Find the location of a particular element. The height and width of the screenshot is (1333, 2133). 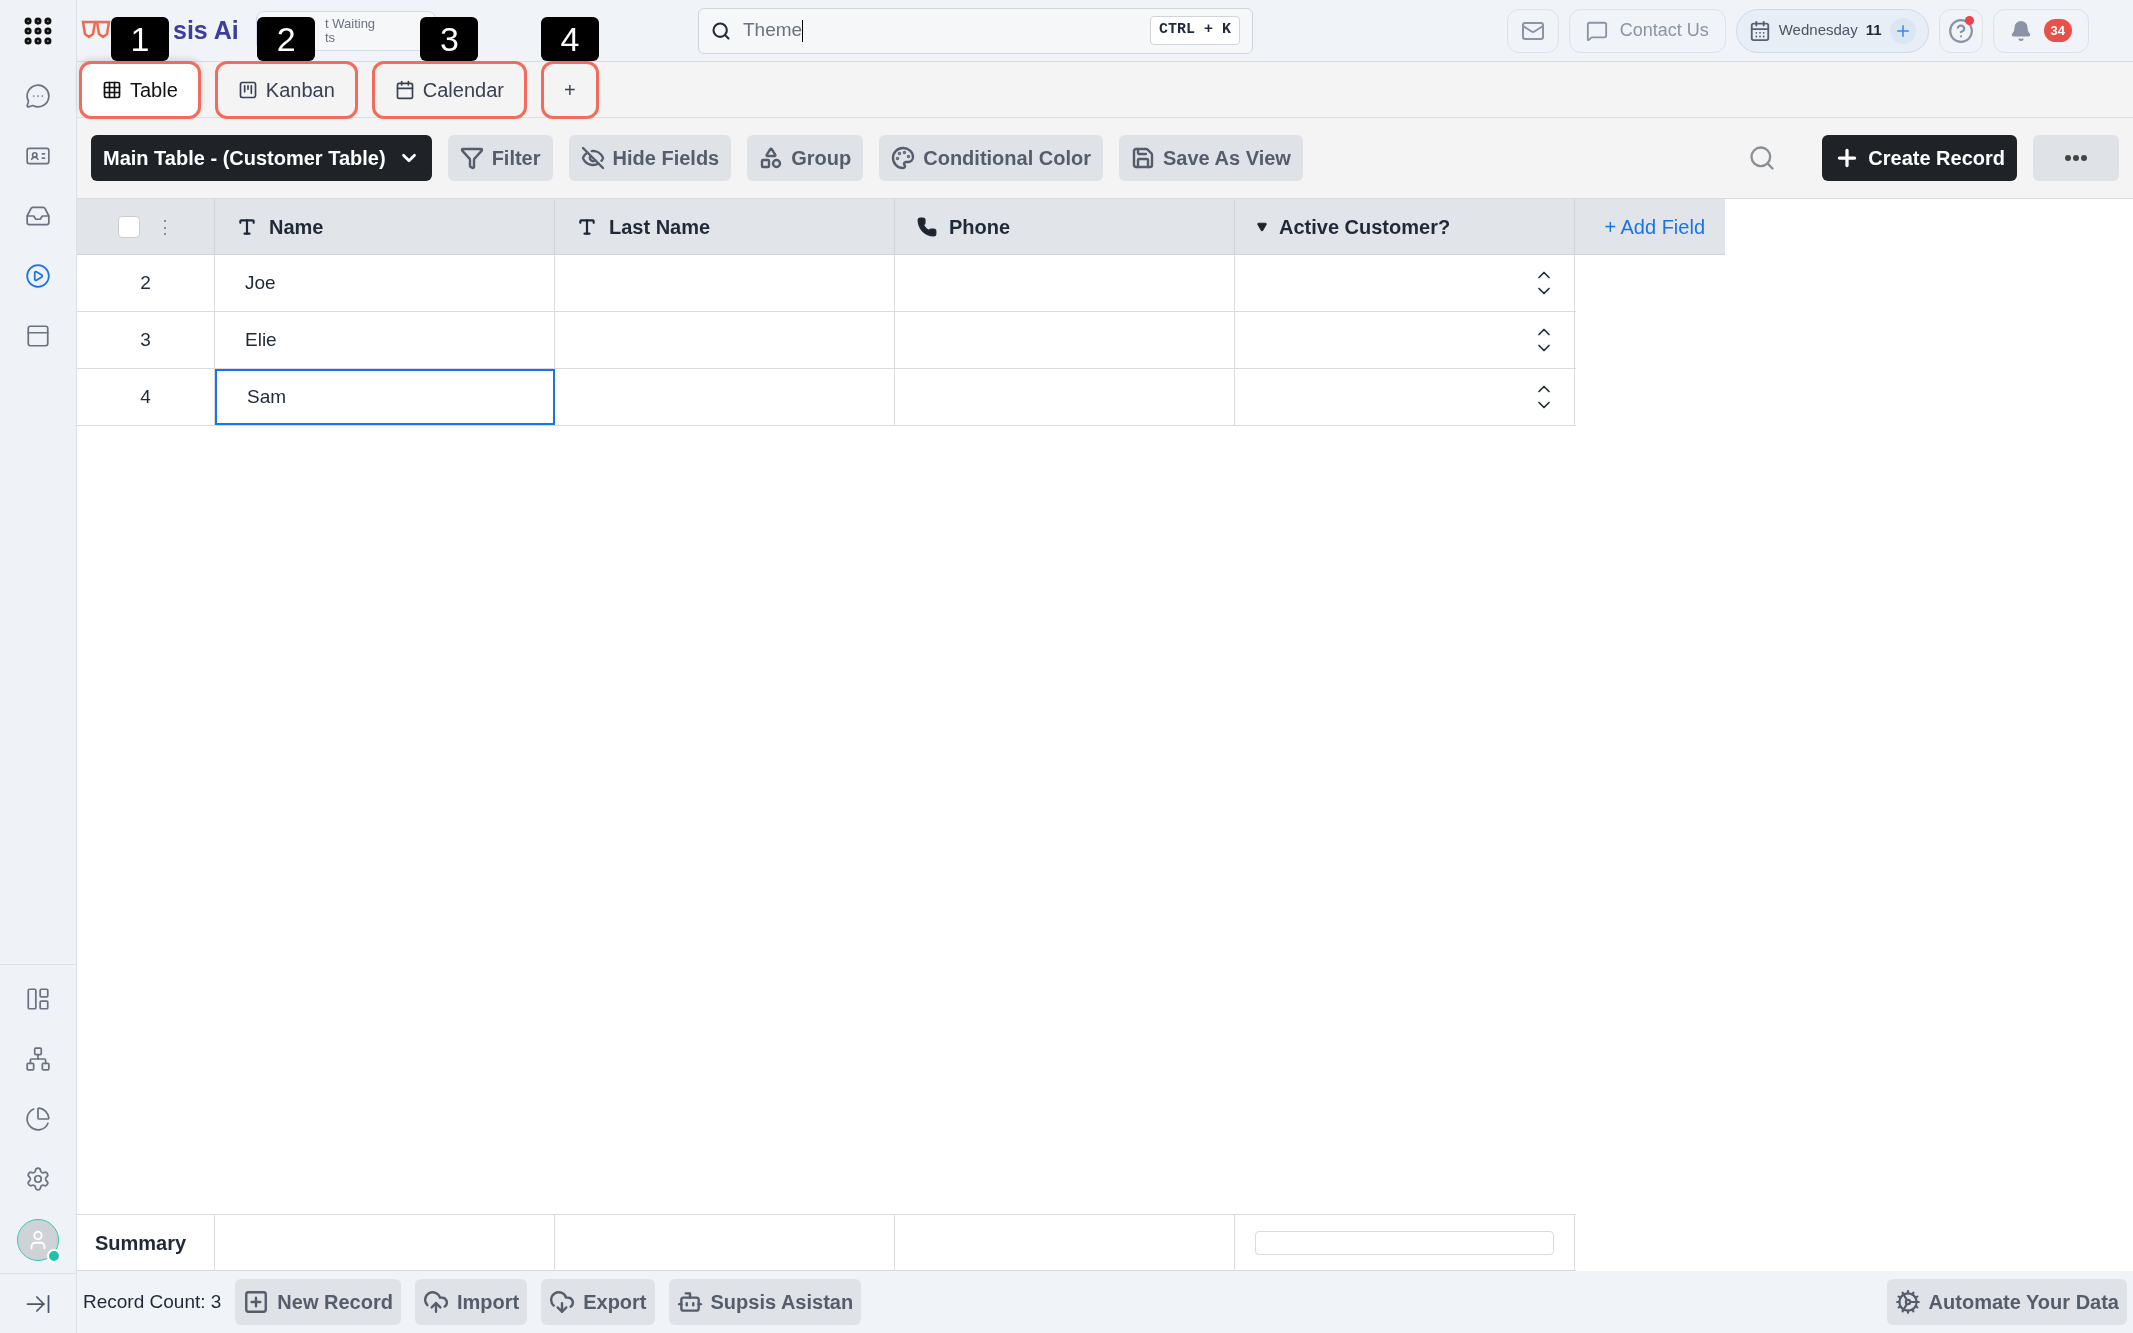

pie-chart-icon is located at coordinates (38, 1119).